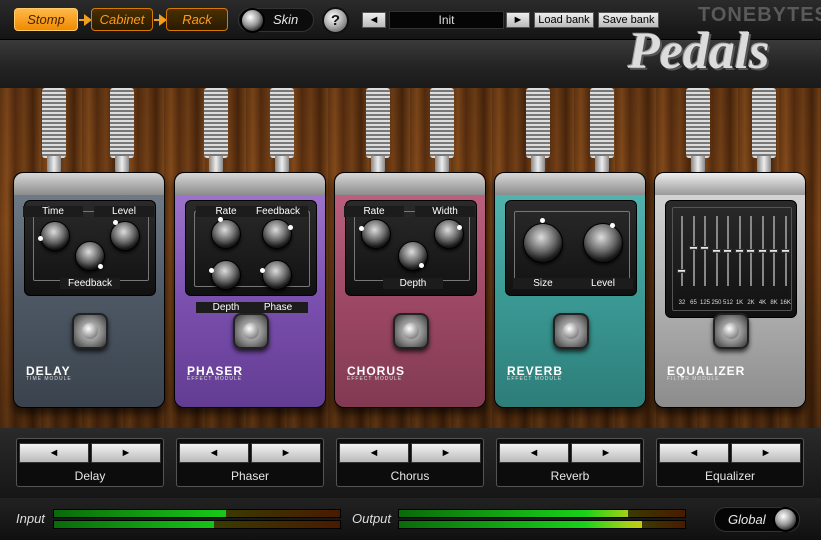  Describe the element at coordinates (90, 476) in the screenshot. I see `slot-label: Delay` at that location.